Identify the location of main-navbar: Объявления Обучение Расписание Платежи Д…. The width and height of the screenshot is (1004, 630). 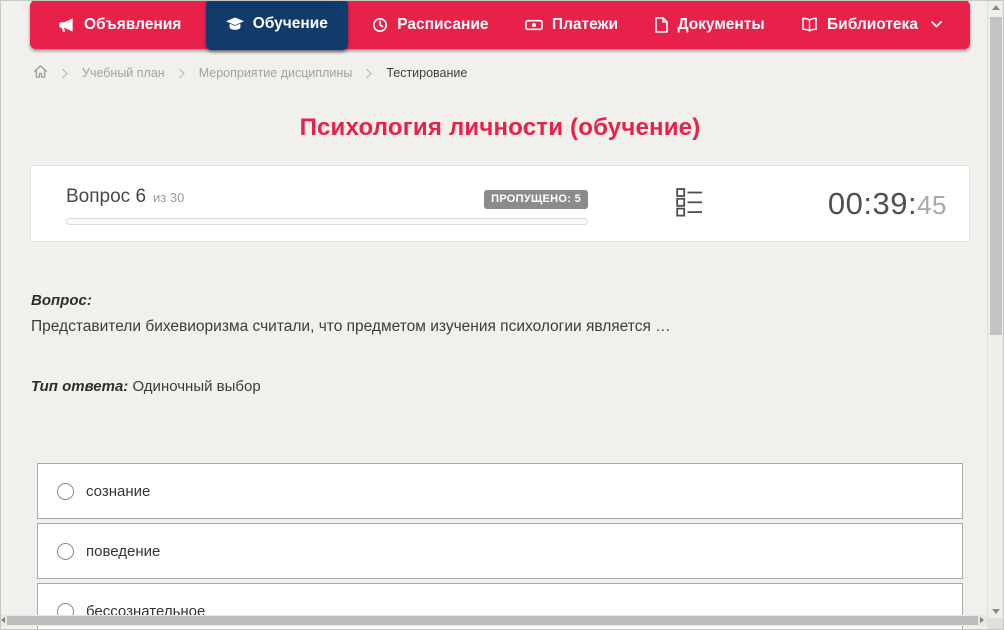
(500, 25).